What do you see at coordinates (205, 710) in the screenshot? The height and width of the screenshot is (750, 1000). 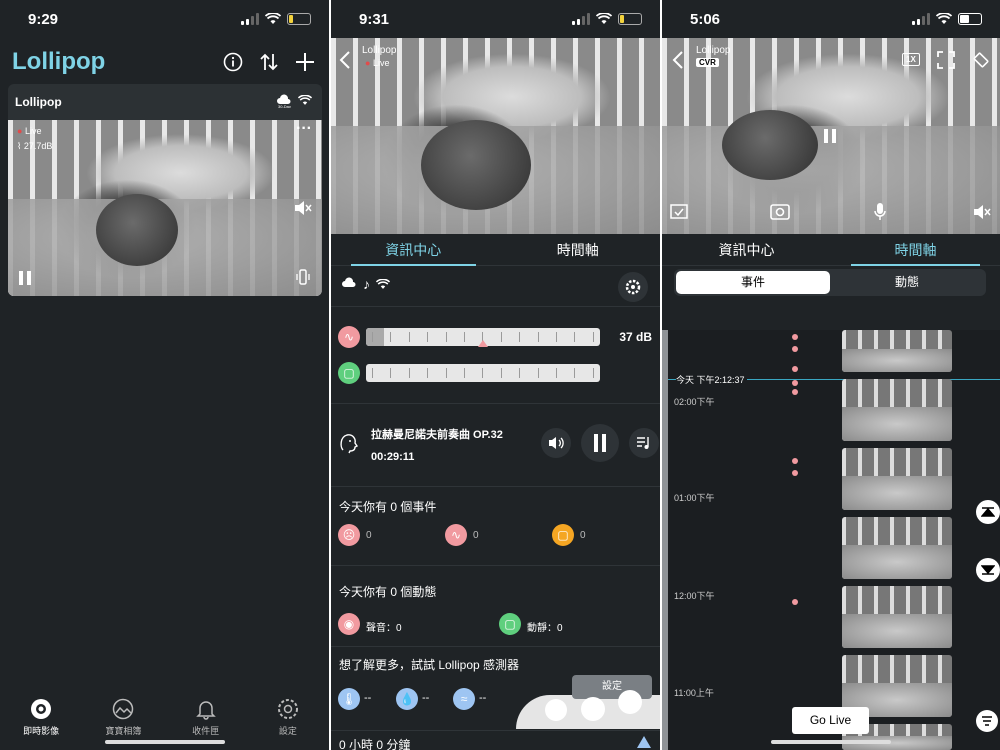 I see `bell-icon` at bounding box center [205, 710].